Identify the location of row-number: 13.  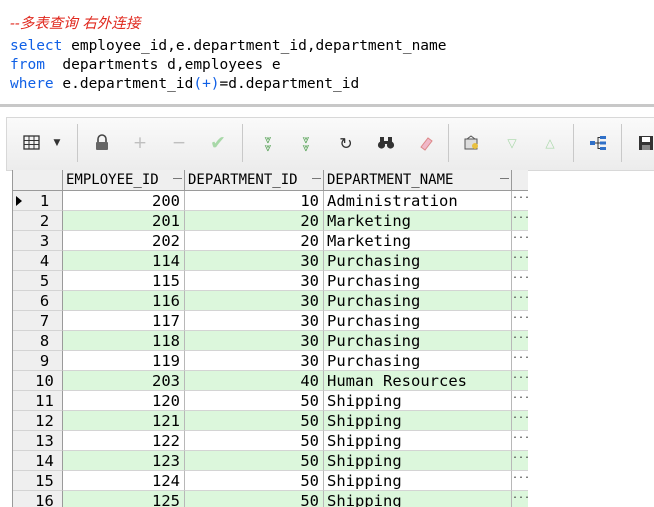
(38, 441).